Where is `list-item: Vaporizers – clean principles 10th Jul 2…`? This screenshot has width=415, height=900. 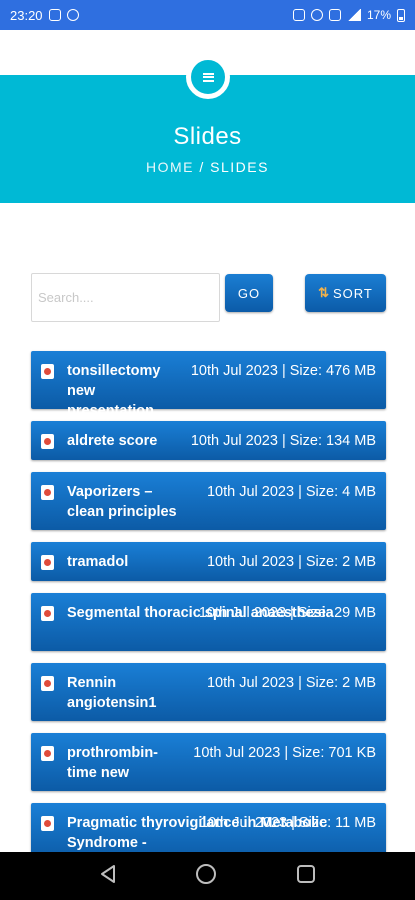 list-item: Vaporizers – clean principles 10th Jul 2… is located at coordinates (208, 501).